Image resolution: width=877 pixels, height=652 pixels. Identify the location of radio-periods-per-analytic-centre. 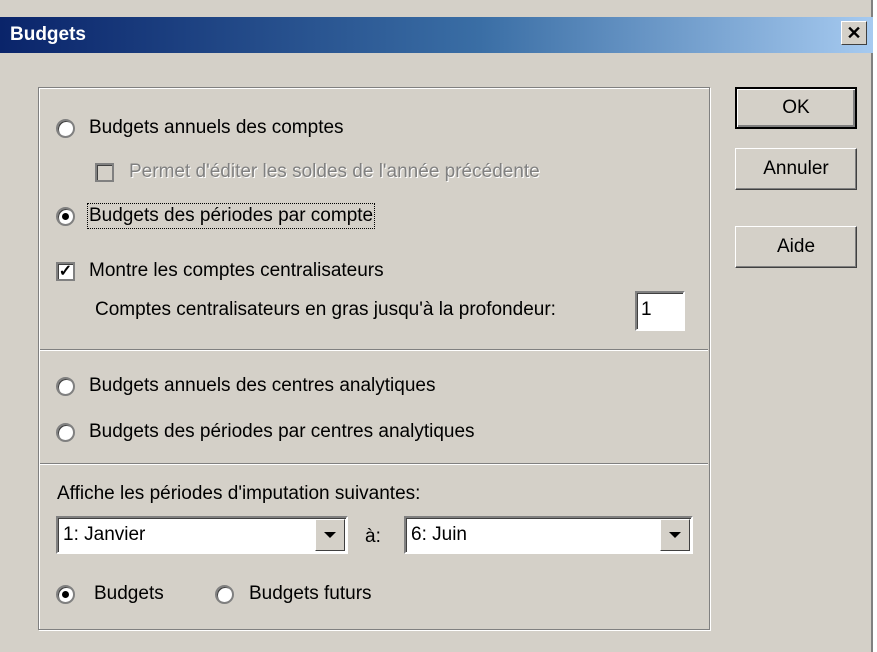
(65, 432).